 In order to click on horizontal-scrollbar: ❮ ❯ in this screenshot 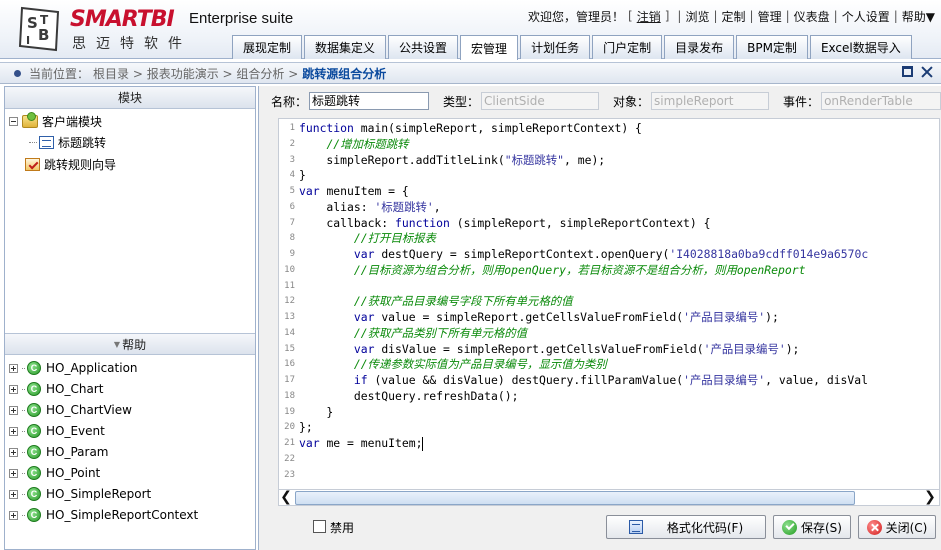, I will do `click(609, 498)`.